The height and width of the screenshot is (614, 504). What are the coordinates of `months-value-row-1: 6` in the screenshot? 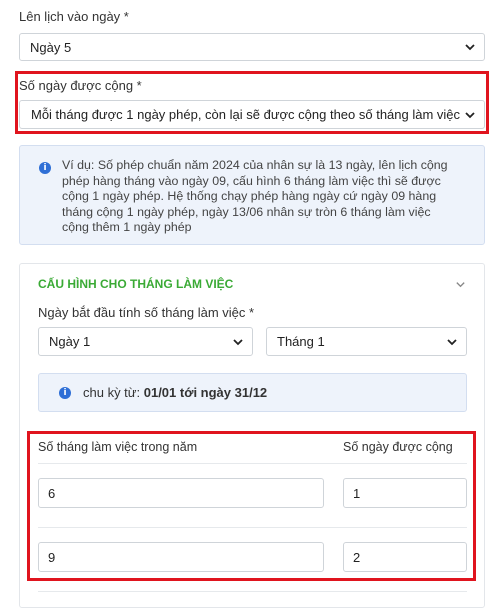 It's located at (52, 493).